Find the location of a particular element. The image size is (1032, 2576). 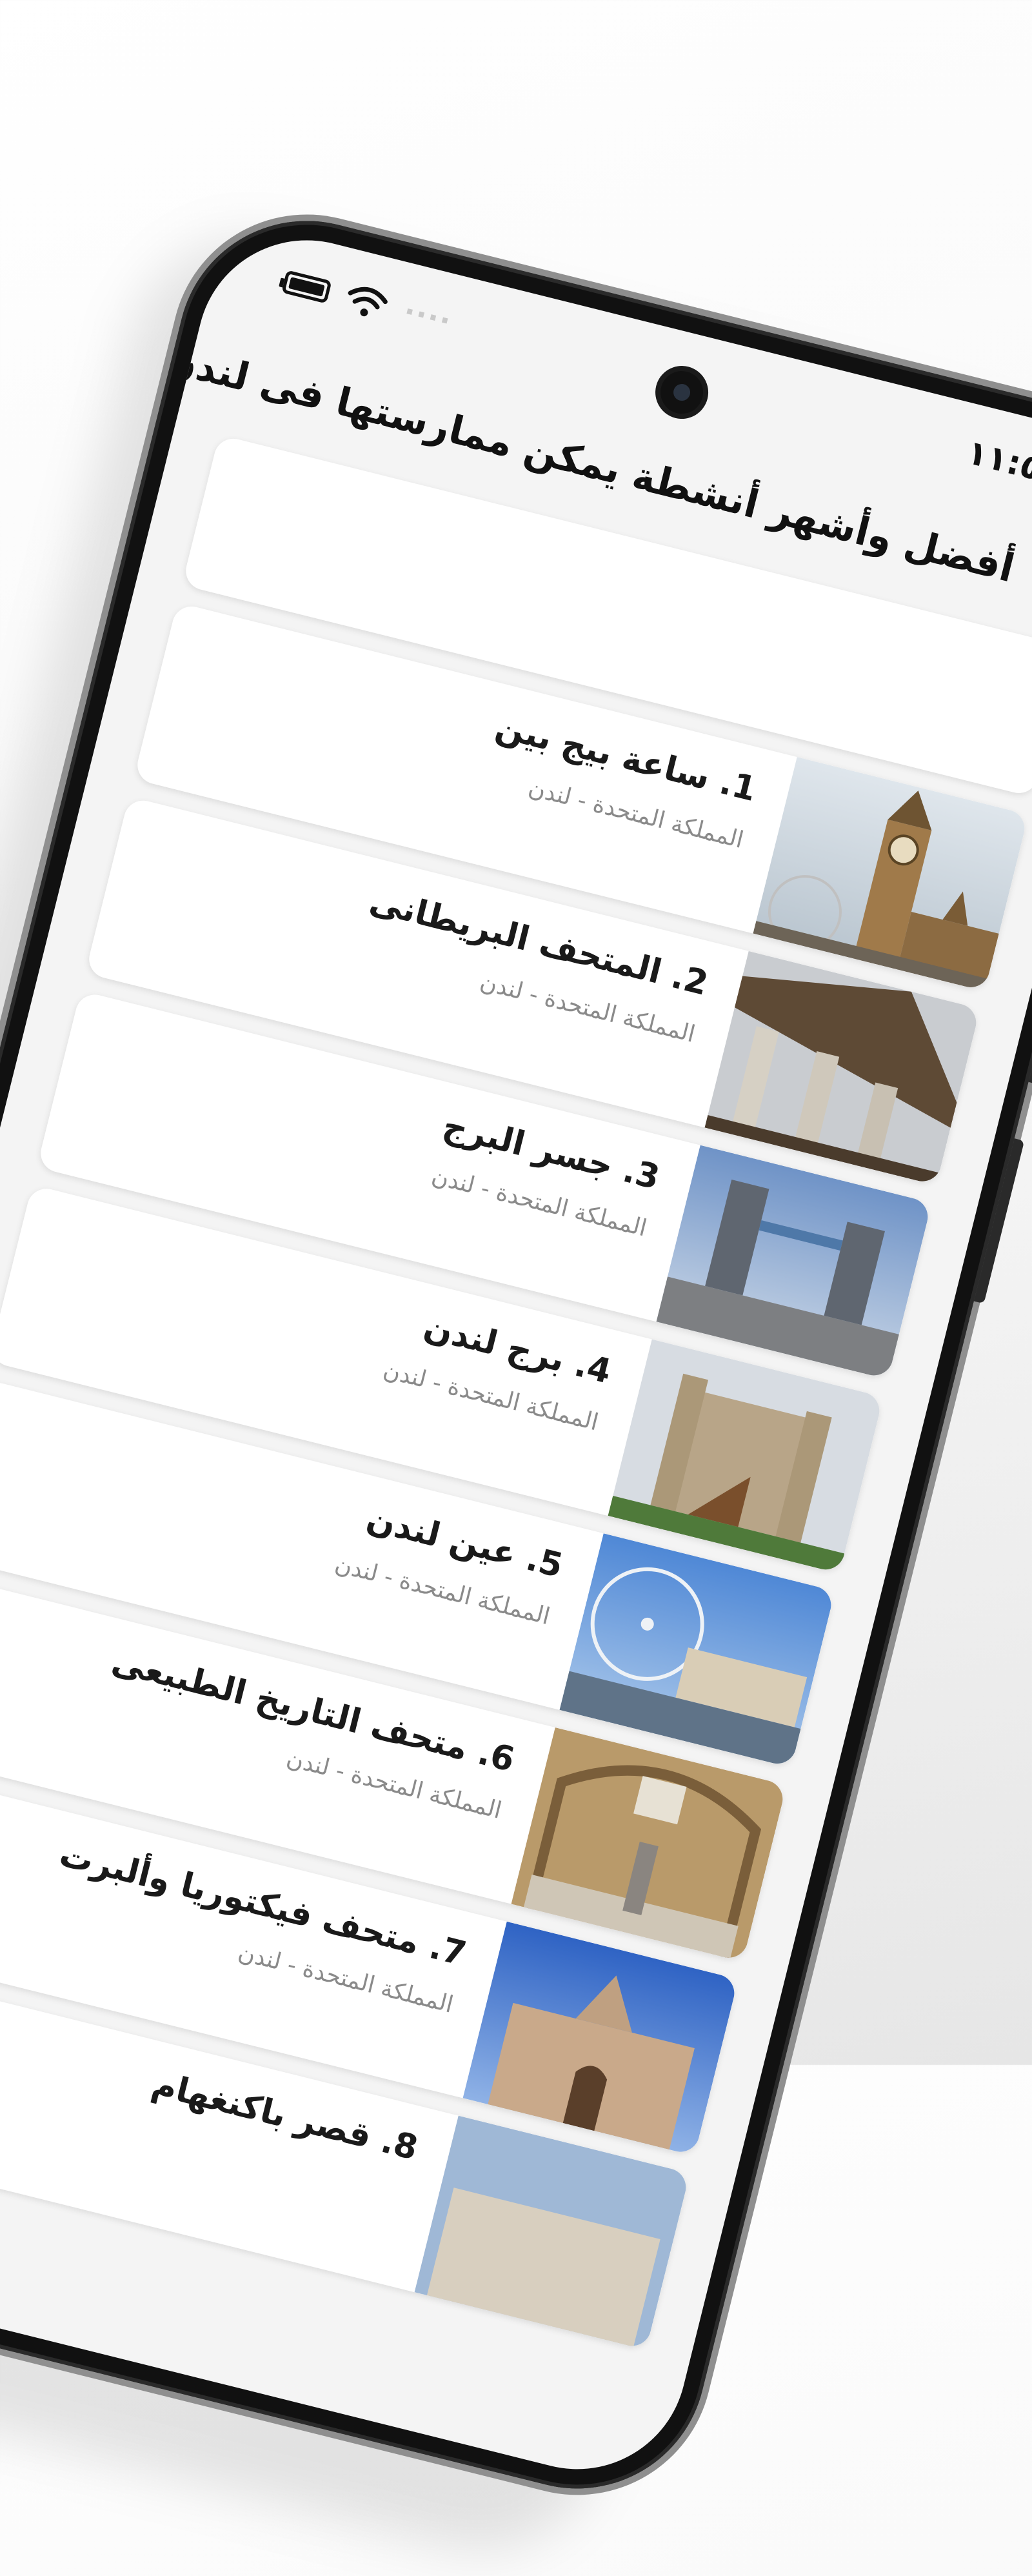

tower-of-london-thumbnail is located at coordinates (746, 1457).